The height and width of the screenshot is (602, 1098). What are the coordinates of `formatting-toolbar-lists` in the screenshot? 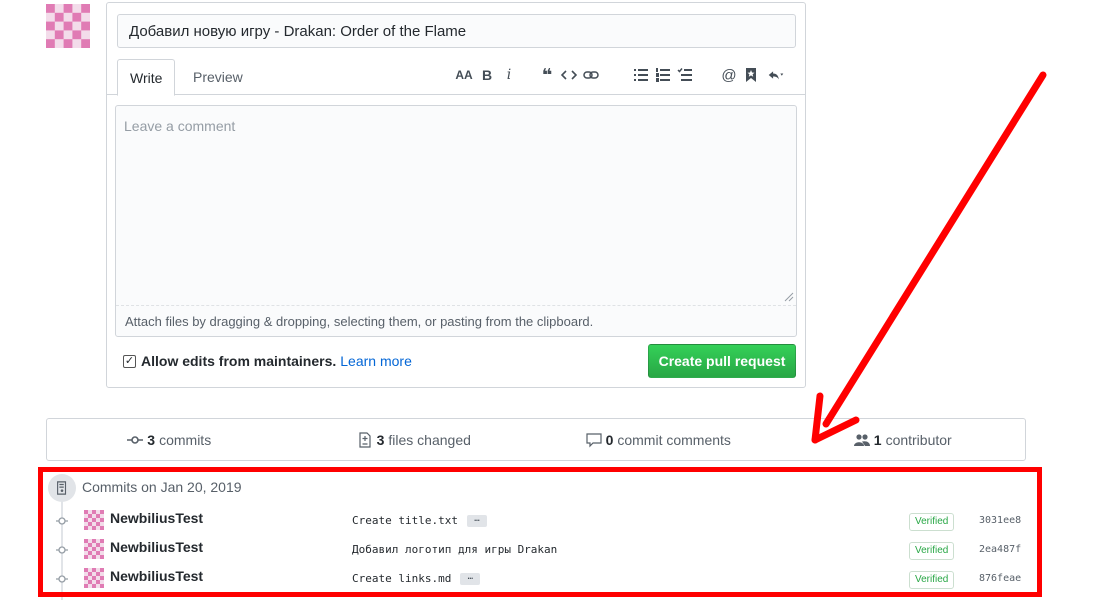 It's located at (664, 75).